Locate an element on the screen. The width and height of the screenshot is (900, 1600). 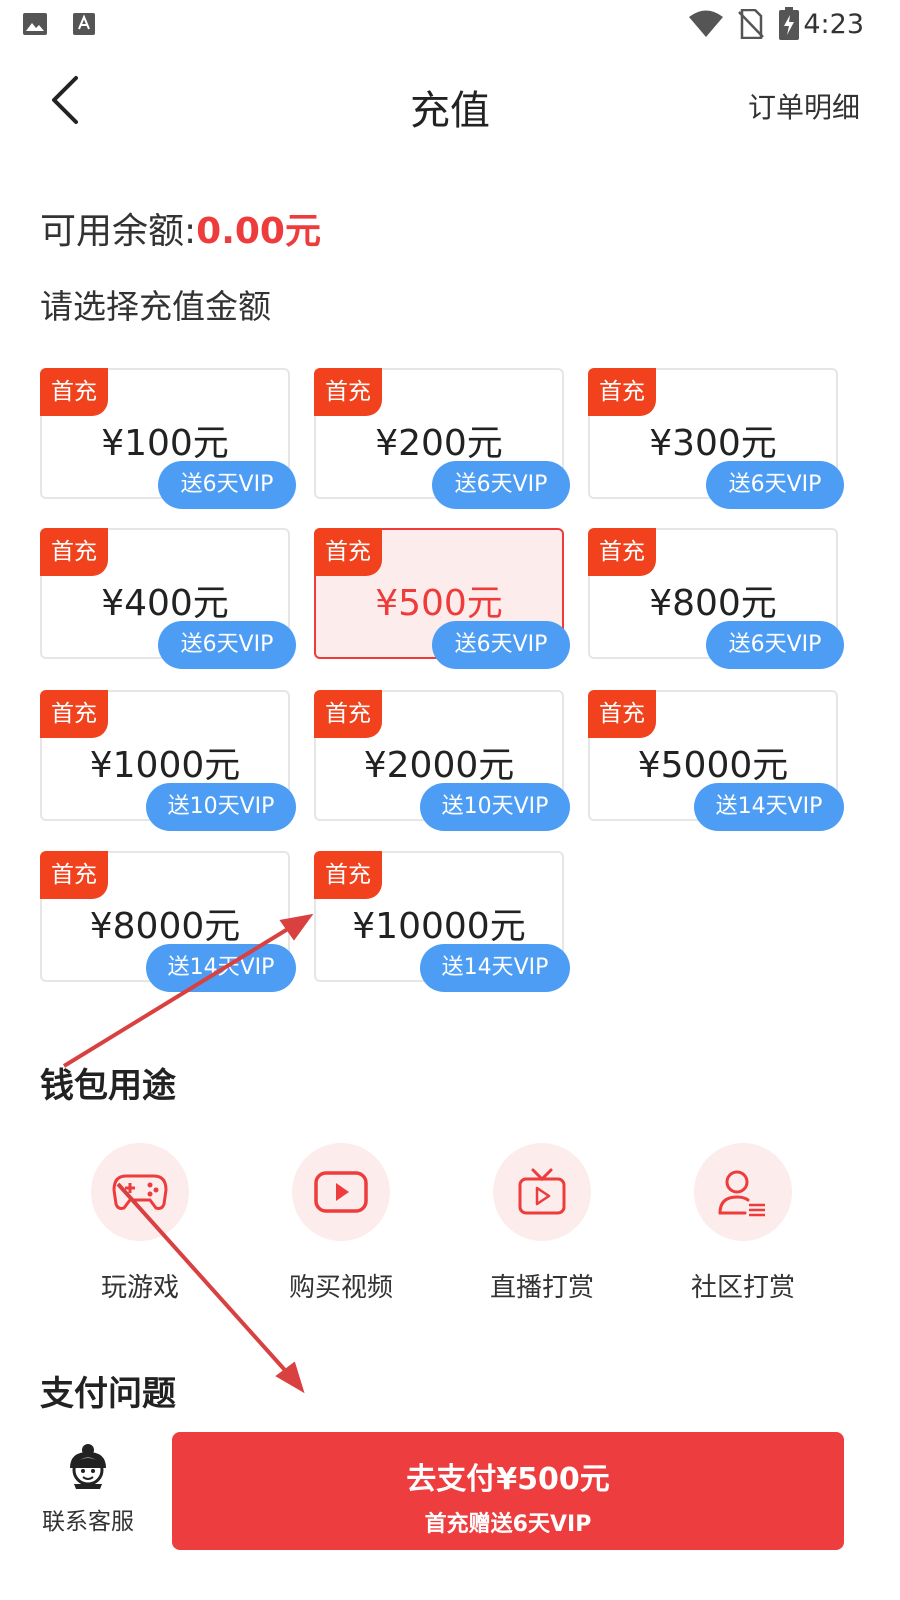
package-price: ¥8000元 is located at coordinates (165, 926).